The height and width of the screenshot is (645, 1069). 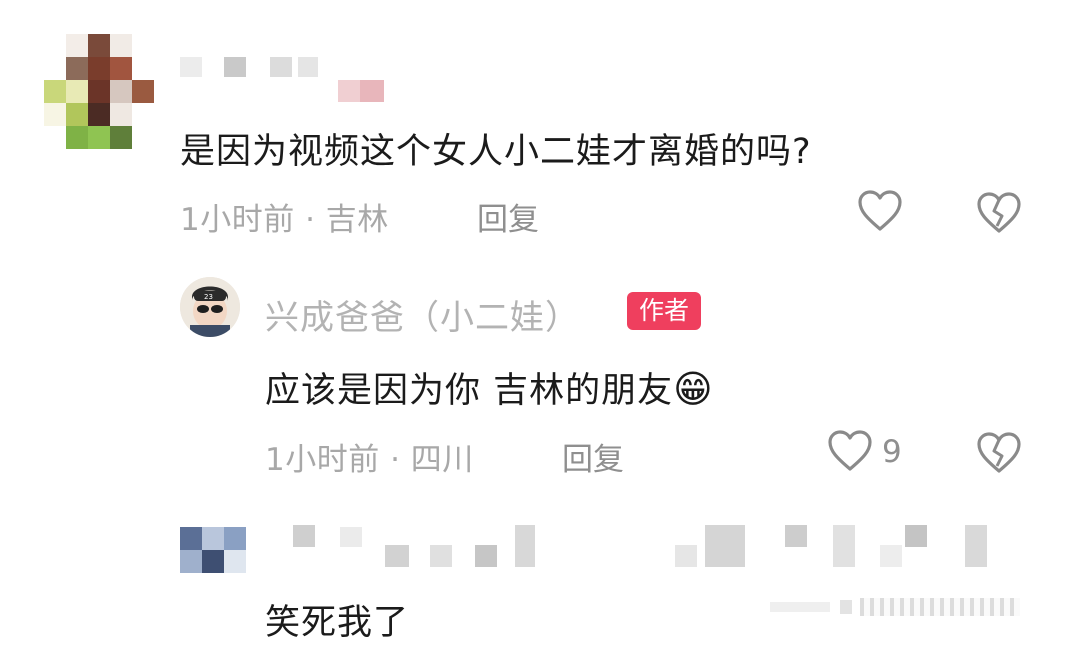 I want to click on comment-meta: 1小时前 · 四川, so click(x=369, y=460).